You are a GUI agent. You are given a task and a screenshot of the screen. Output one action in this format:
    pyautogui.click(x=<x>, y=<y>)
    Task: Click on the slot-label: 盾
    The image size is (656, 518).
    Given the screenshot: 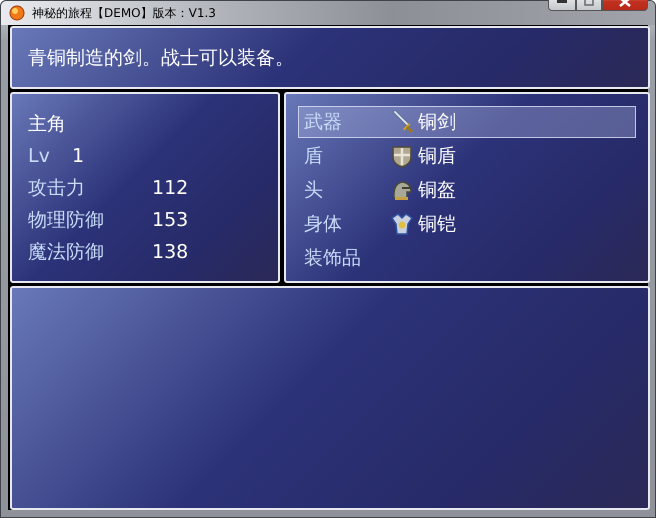 What is the action you would take?
    pyautogui.click(x=314, y=156)
    